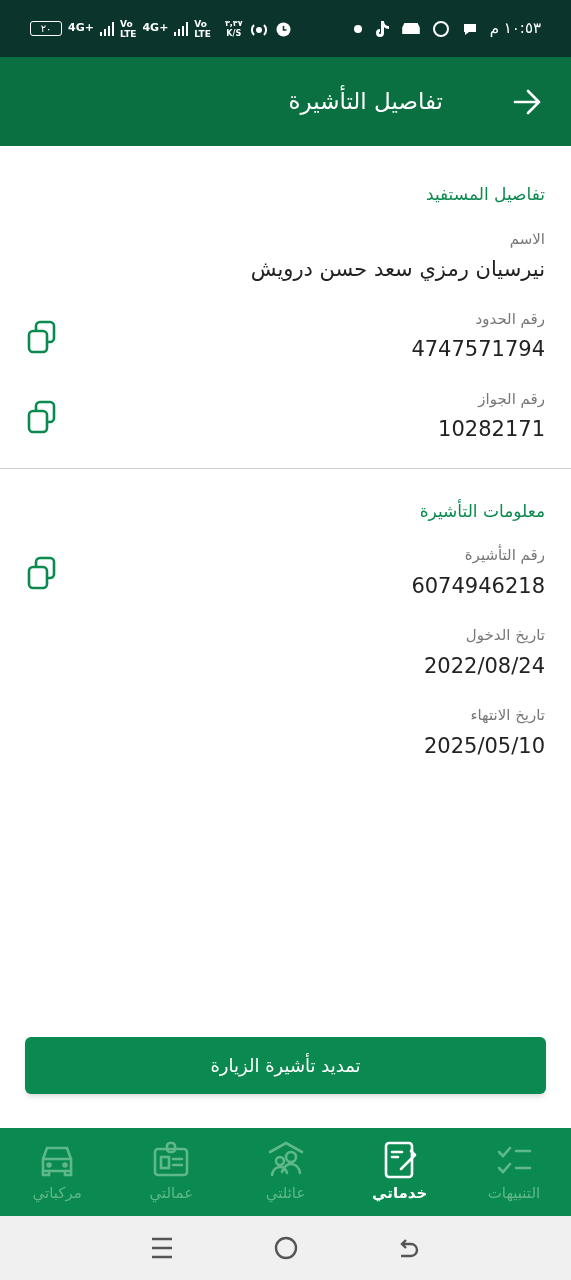  I want to click on data-speed: ٣,٣٧, so click(233, 23).